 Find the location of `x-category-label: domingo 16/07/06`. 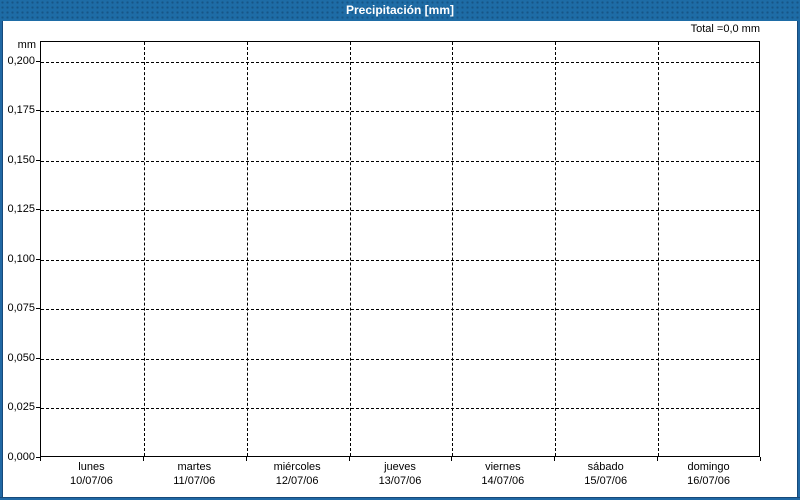

x-category-label: domingo 16/07/06 is located at coordinates (708, 475).